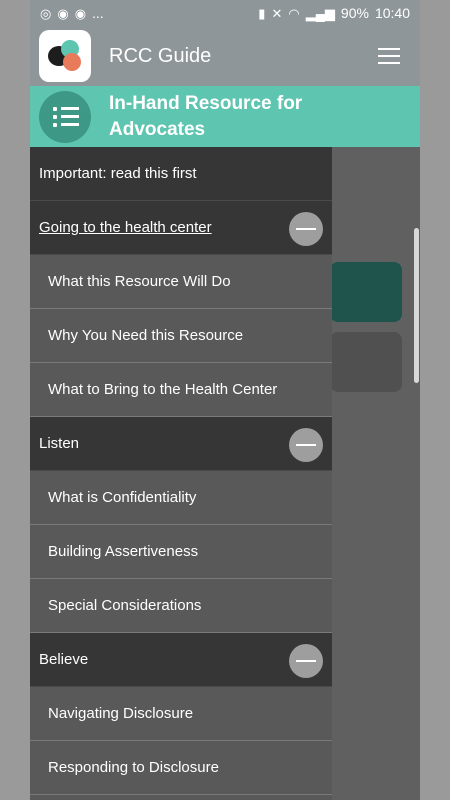 The image size is (450, 800). Describe the element at coordinates (225, 13) in the screenshot. I see `status-bar: ◎ ◉ ◉ ... ▮ ✕ ◠ ▂▄▆ 90% 10:40` at that location.